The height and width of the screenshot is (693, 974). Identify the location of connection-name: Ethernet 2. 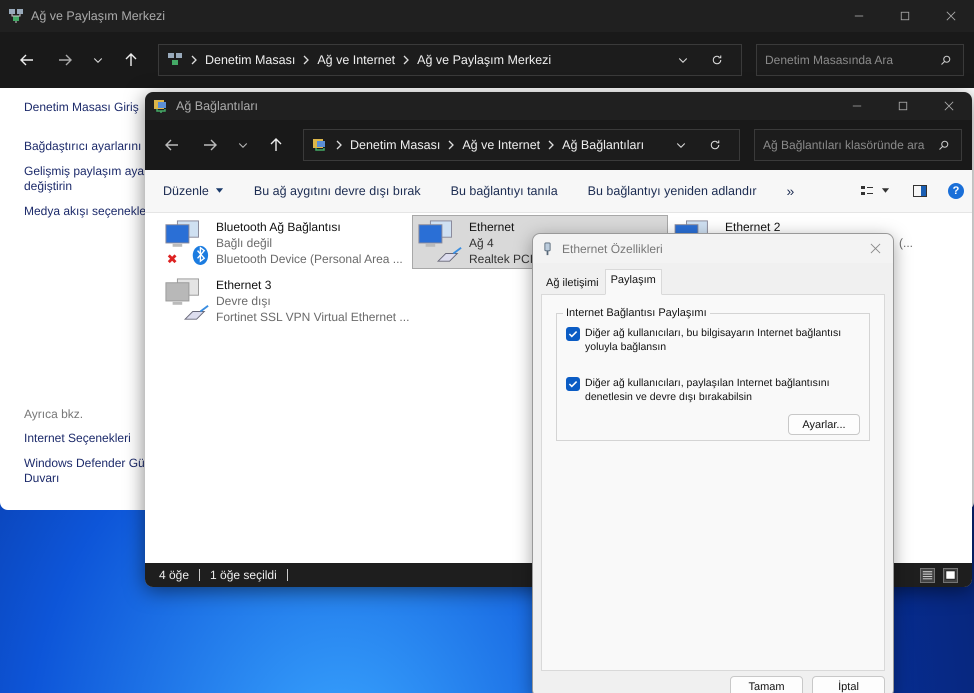
(752, 227).